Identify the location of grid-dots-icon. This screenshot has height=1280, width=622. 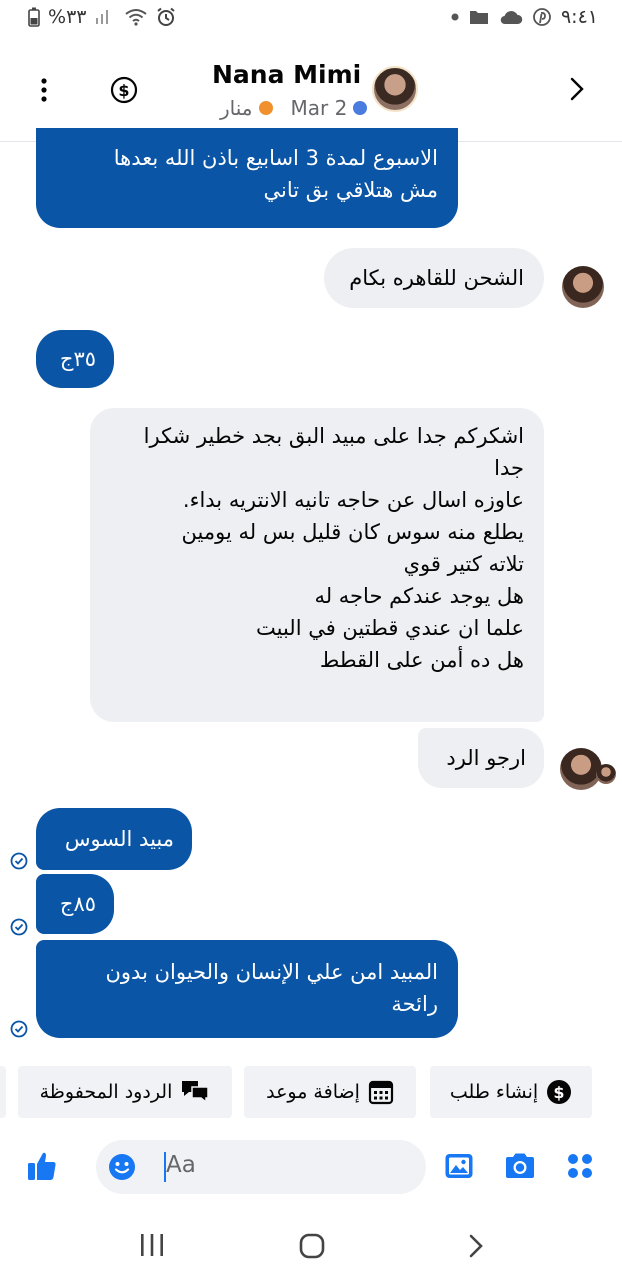
(580, 1166).